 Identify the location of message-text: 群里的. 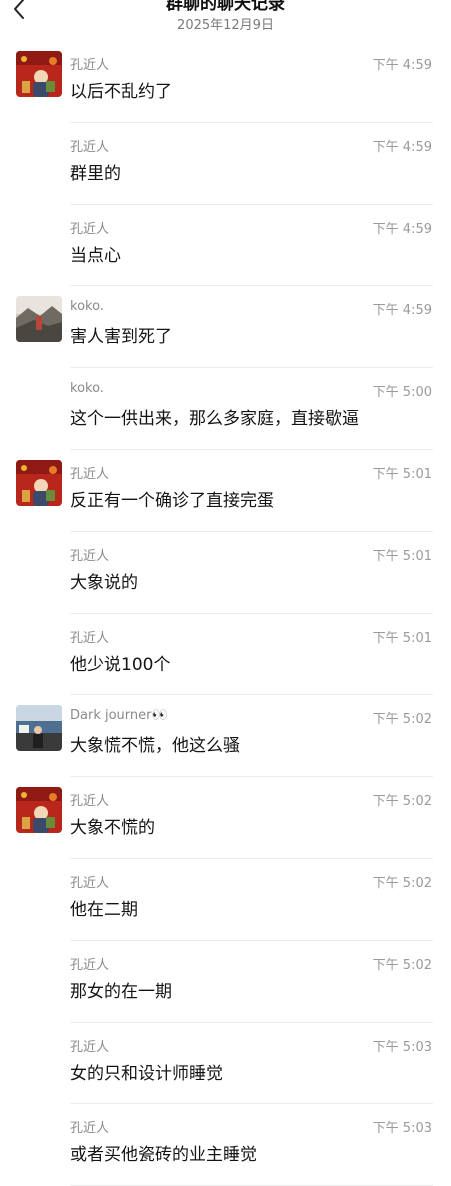
(95, 173).